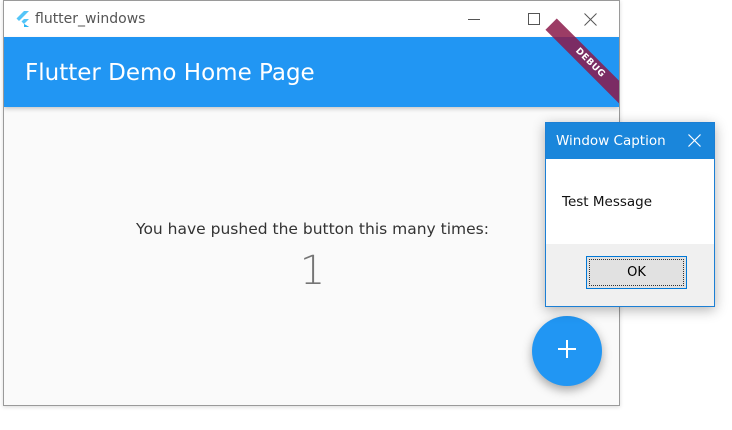 The height and width of the screenshot is (430, 732). I want to click on dialog-title: Window Caption, so click(611, 141).